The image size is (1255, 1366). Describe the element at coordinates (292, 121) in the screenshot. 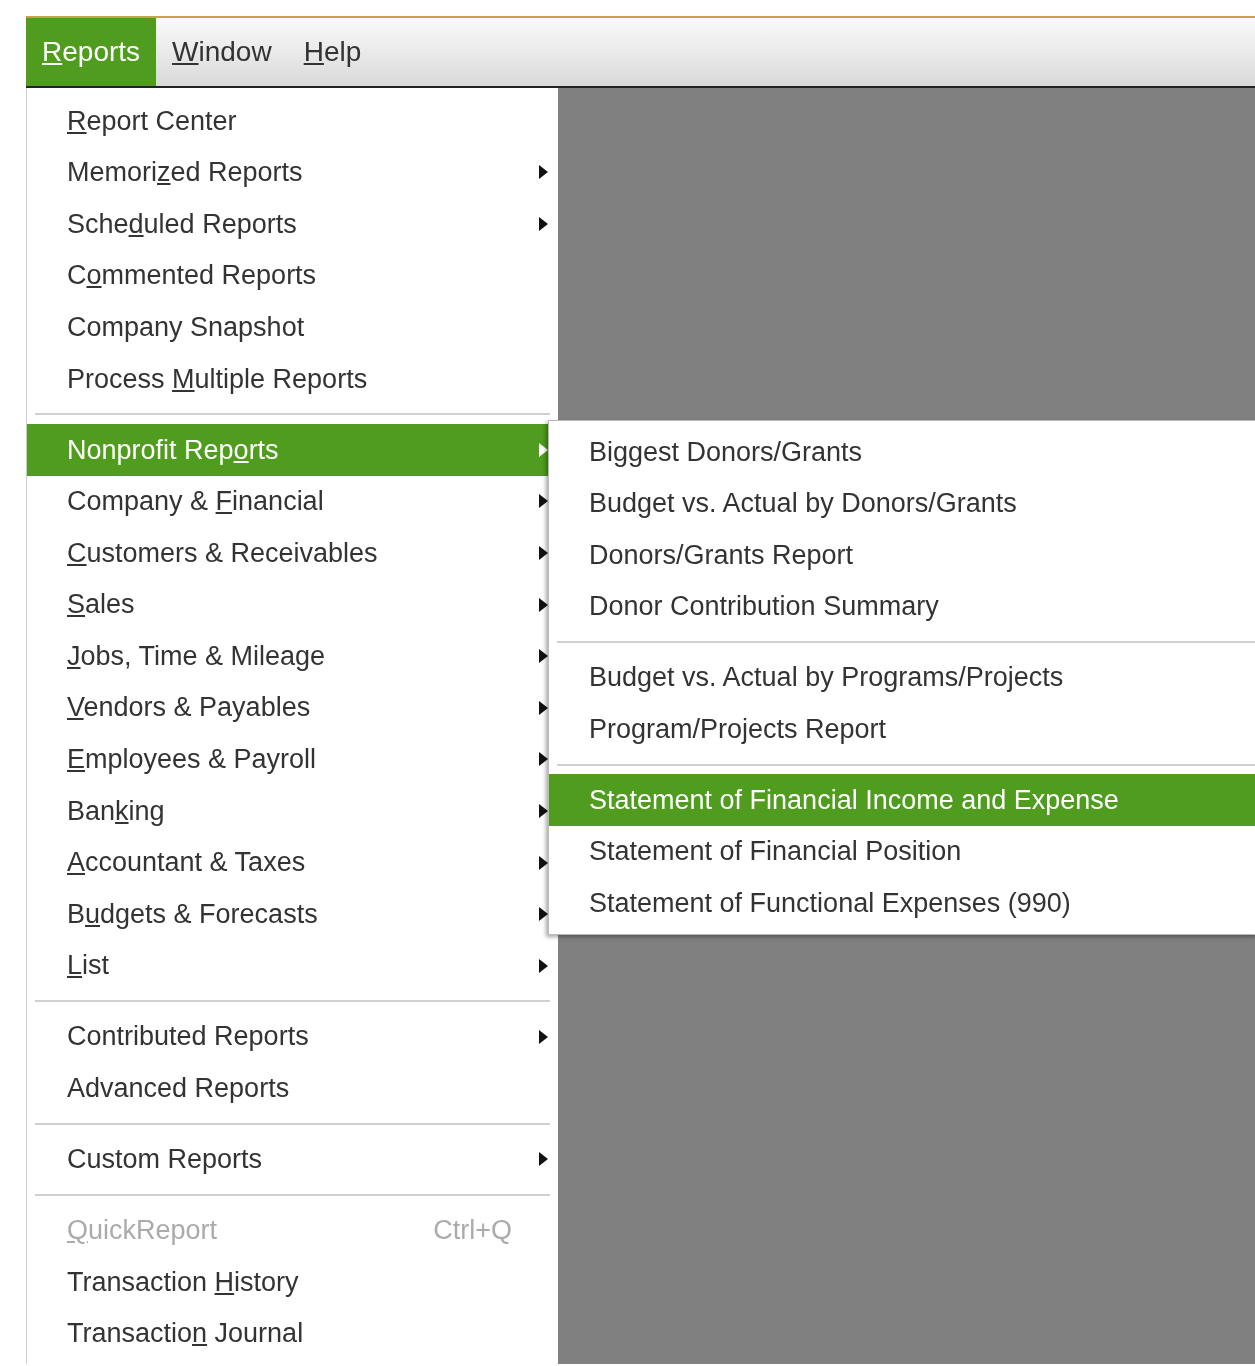

I see `menu-item: Report Center` at that location.